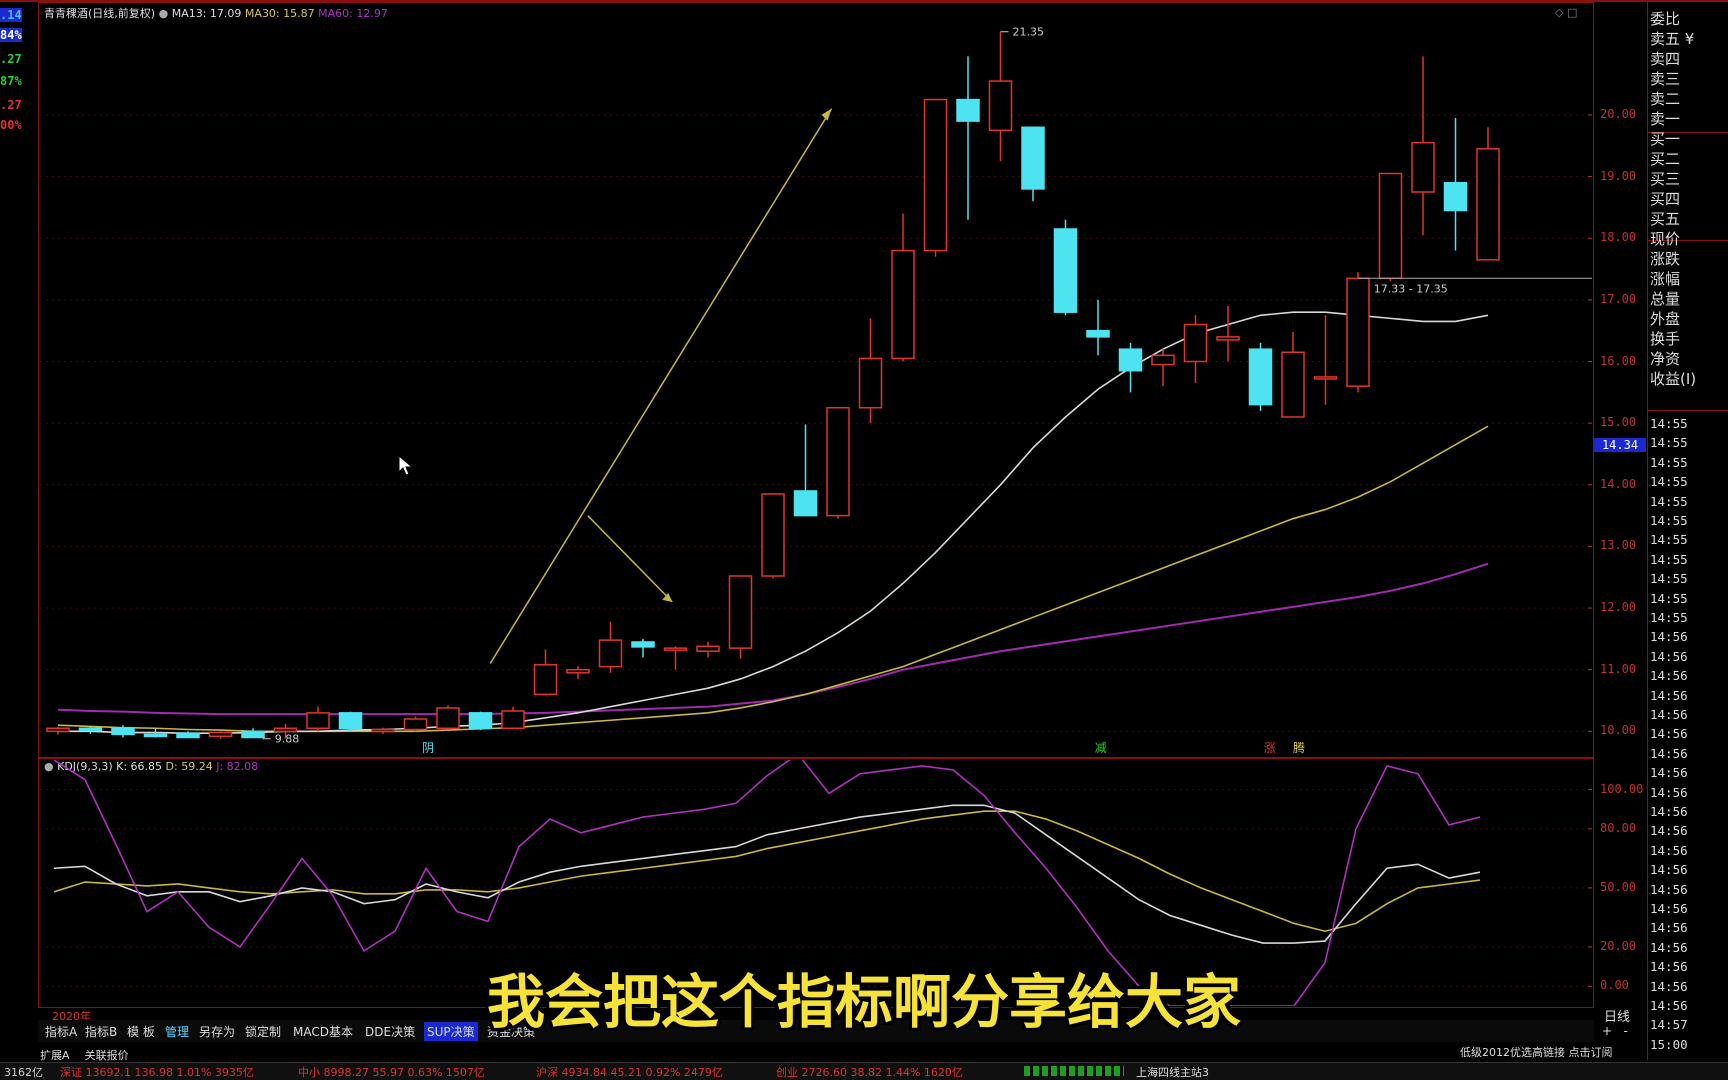  What do you see at coordinates (1622, 788) in the screenshot?
I see `kdj-axis-tick: 100.00` at bounding box center [1622, 788].